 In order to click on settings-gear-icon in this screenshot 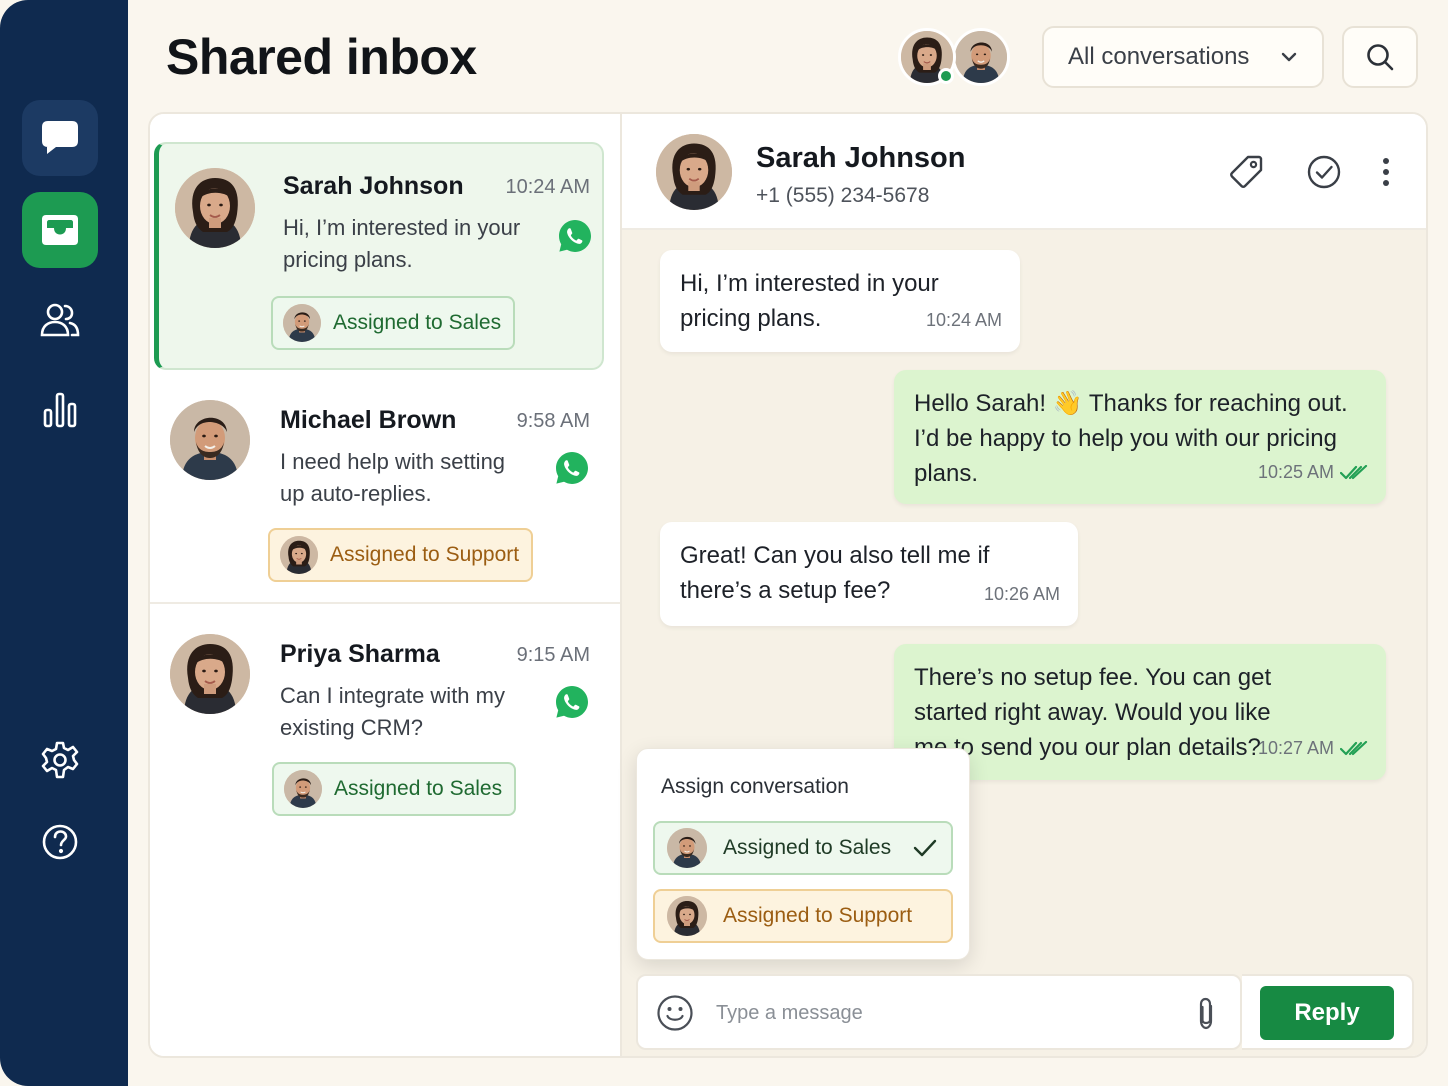, I will do `click(60, 760)`.